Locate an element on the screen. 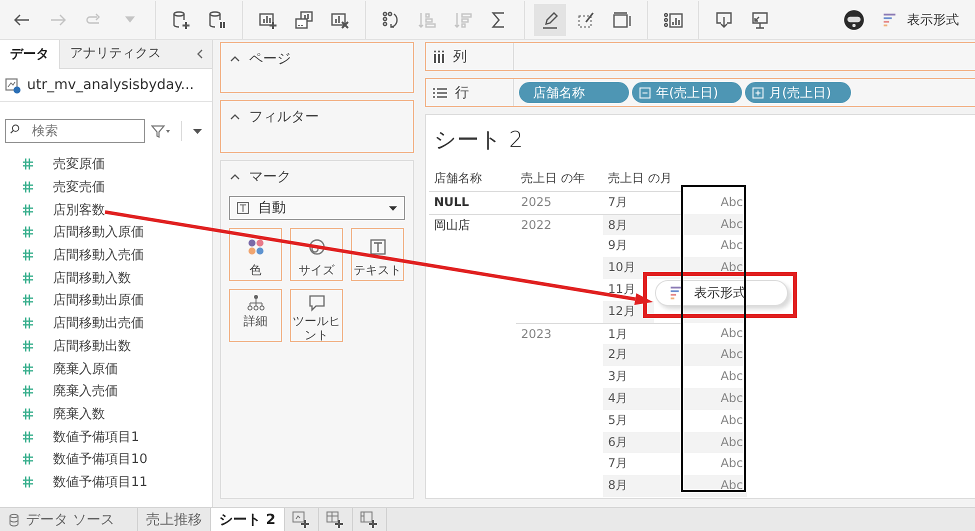 The image size is (975, 531). mark-button: サイズ is located at coordinates (316, 254).